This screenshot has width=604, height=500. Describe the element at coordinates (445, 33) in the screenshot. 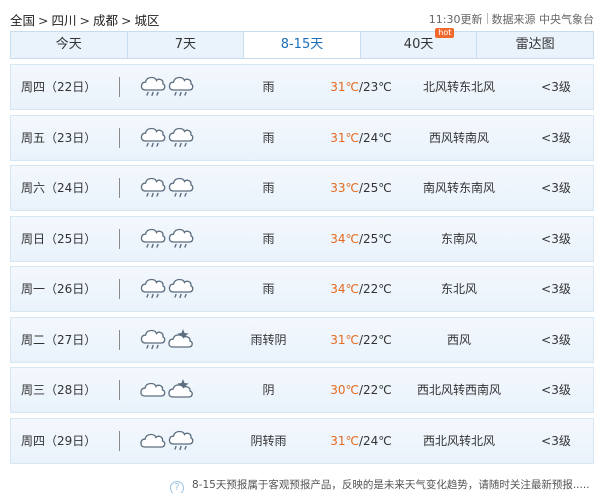

I see `hot-badge: hot` at that location.